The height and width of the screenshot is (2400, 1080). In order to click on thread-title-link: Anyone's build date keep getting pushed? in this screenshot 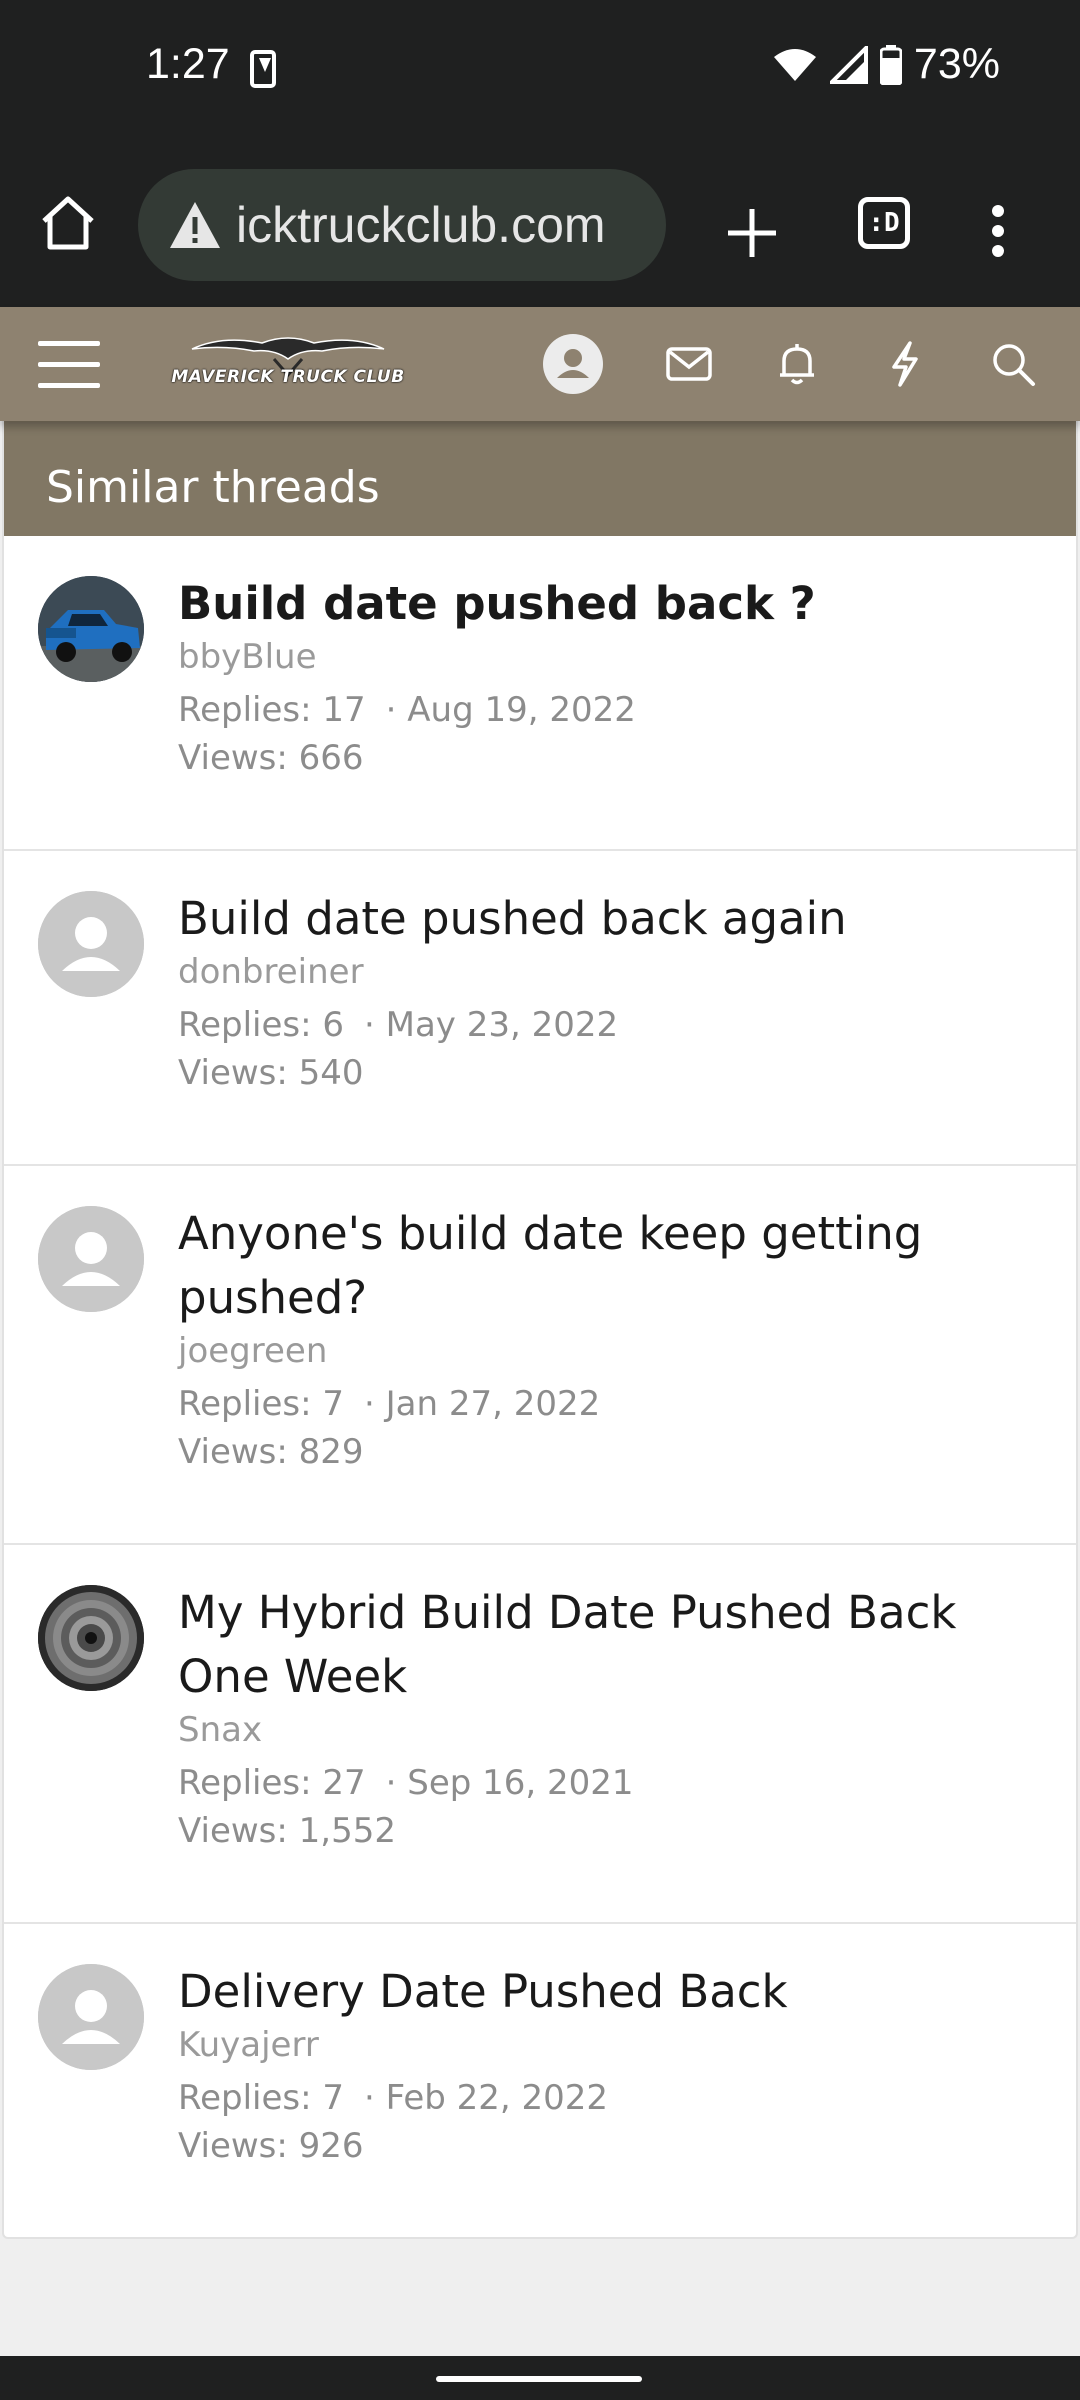, I will do `click(627, 1266)`.